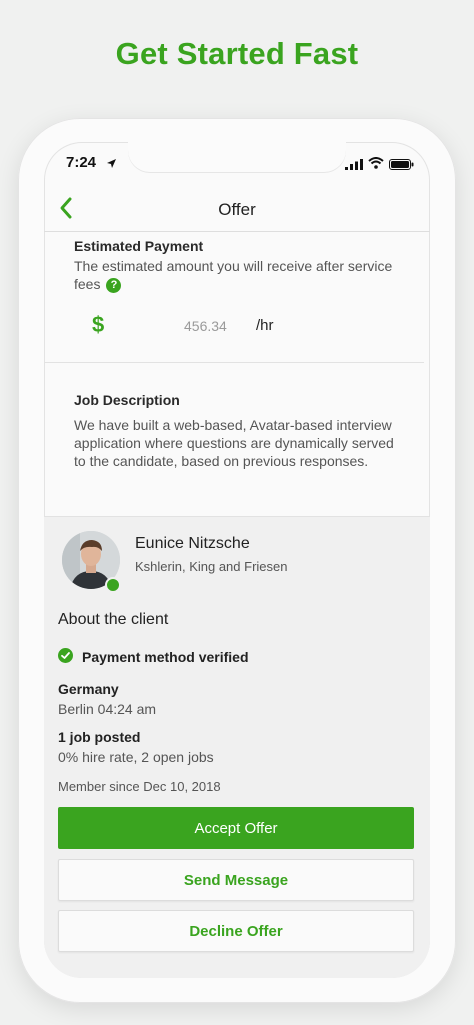 The image size is (474, 1025). What do you see at coordinates (401, 166) in the screenshot?
I see `battery-icon` at bounding box center [401, 166].